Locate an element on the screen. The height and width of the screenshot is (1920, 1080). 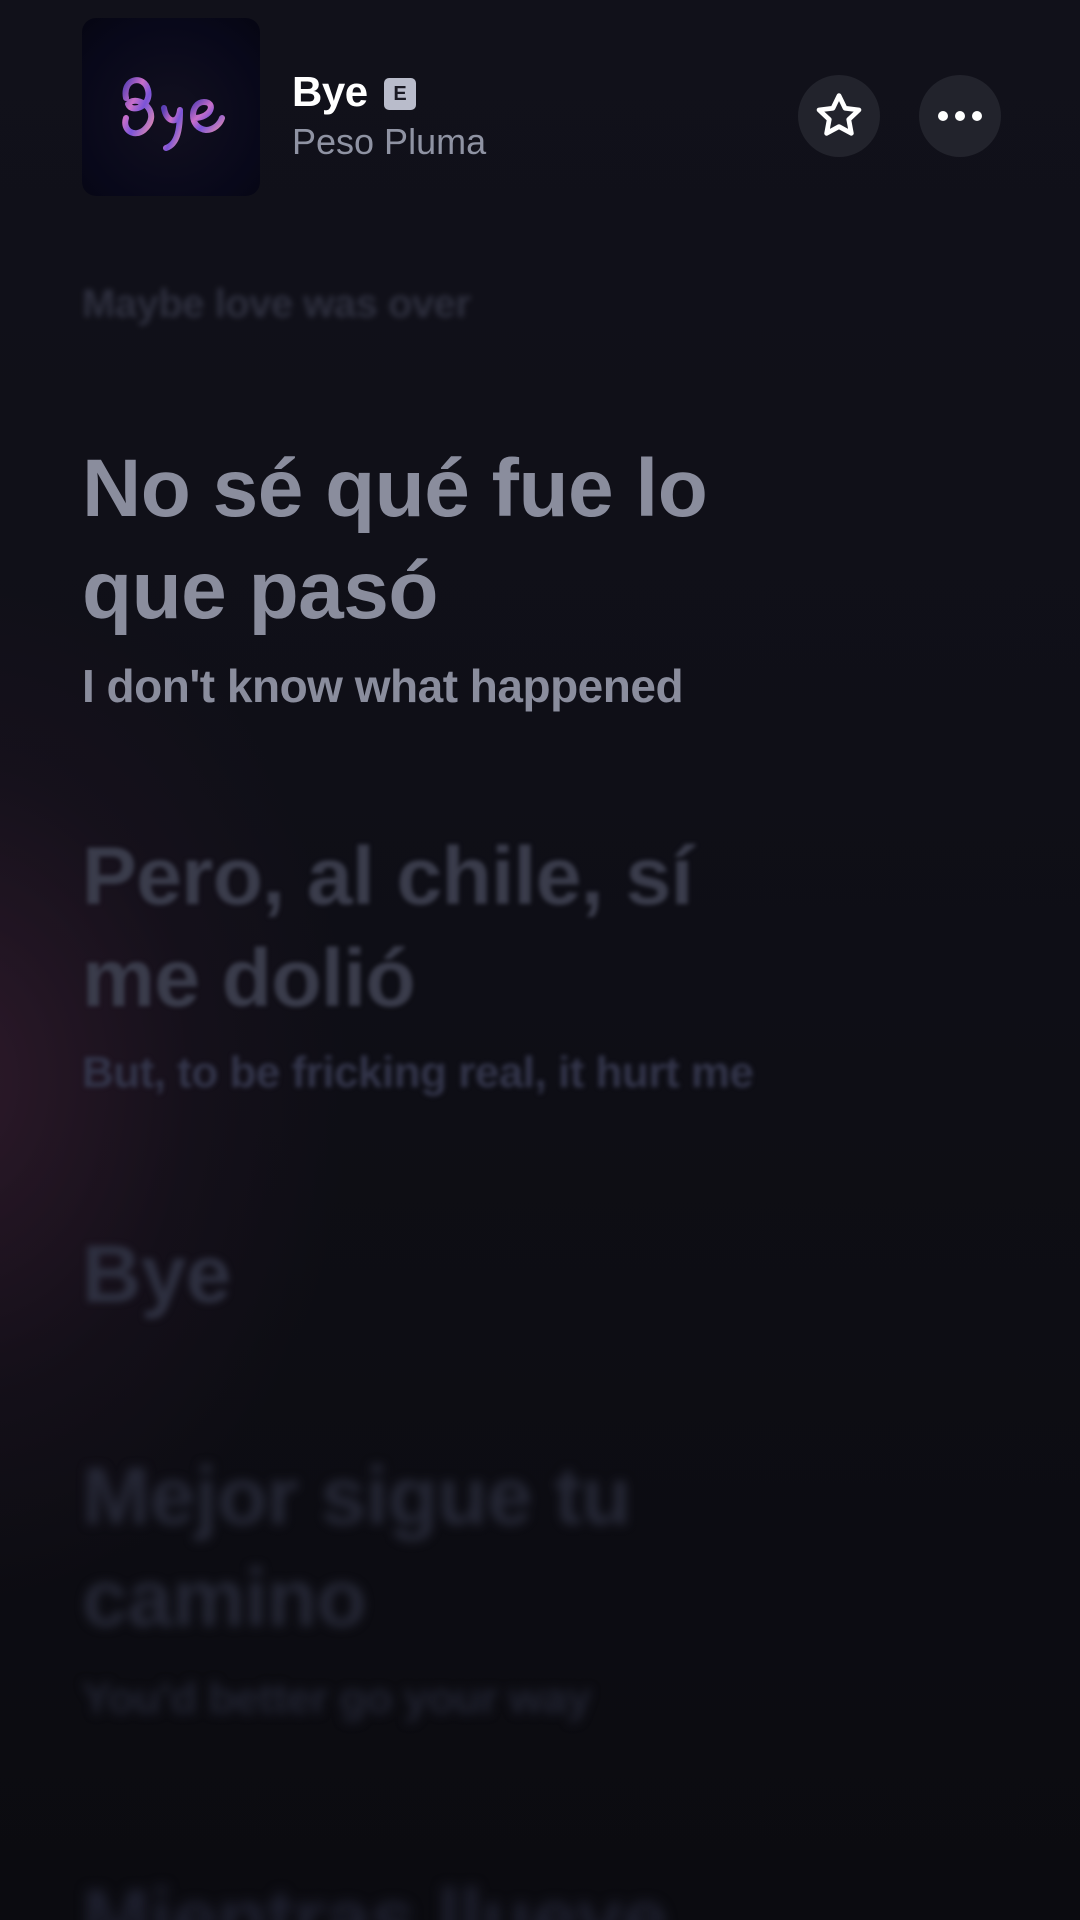
favorite-button is located at coordinates (839, 116).